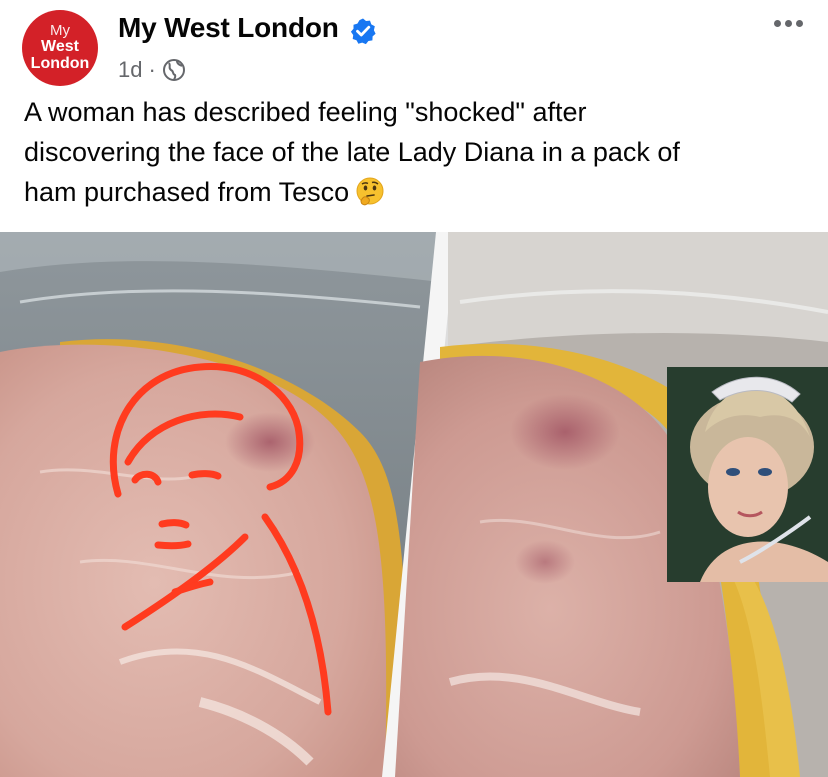 The width and height of the screenshot is (828, 777). I want to click on avatar-text-2: West, so click(60, 47).